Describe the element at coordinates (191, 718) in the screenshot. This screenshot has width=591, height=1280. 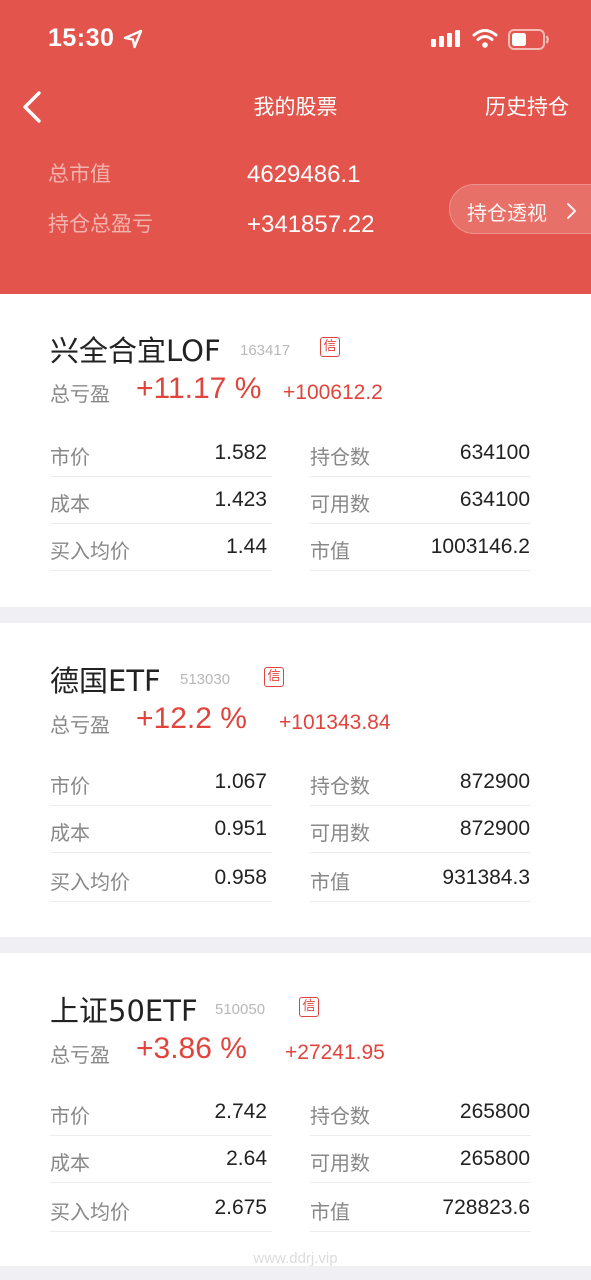
I see `pl-percent: +12.2 %` at that location.